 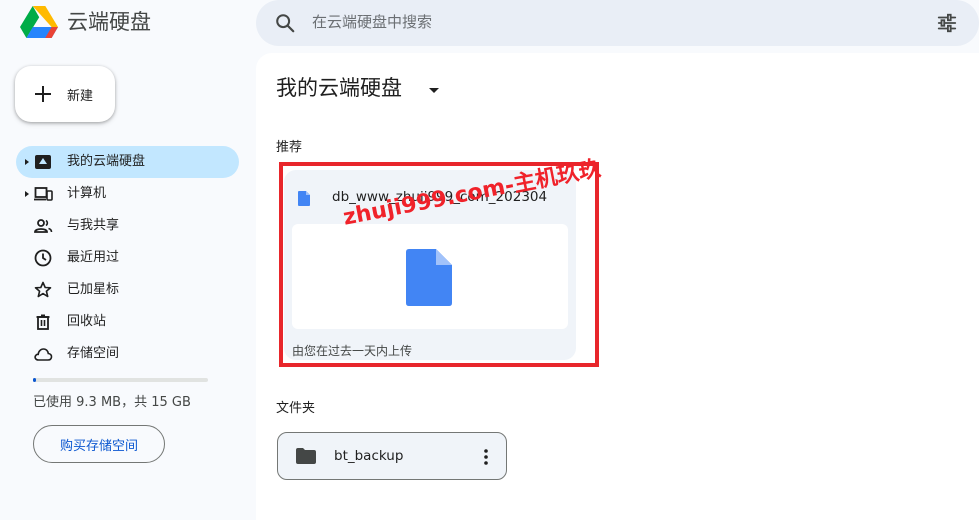 What do you see at coordinates (43, 258) in the screenshot?
I see `recent-icon` at bounding box center [43, 258].